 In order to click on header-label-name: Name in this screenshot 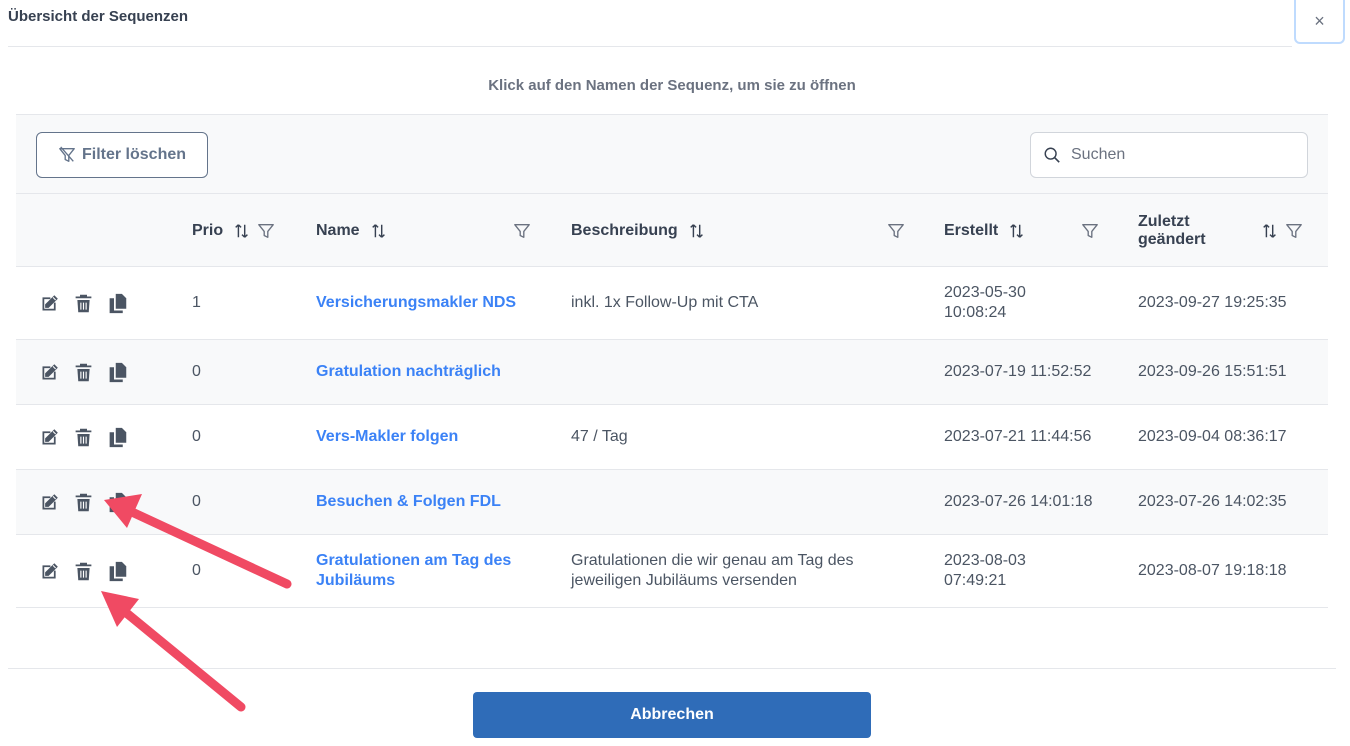, I will do `click(338, 230)`.